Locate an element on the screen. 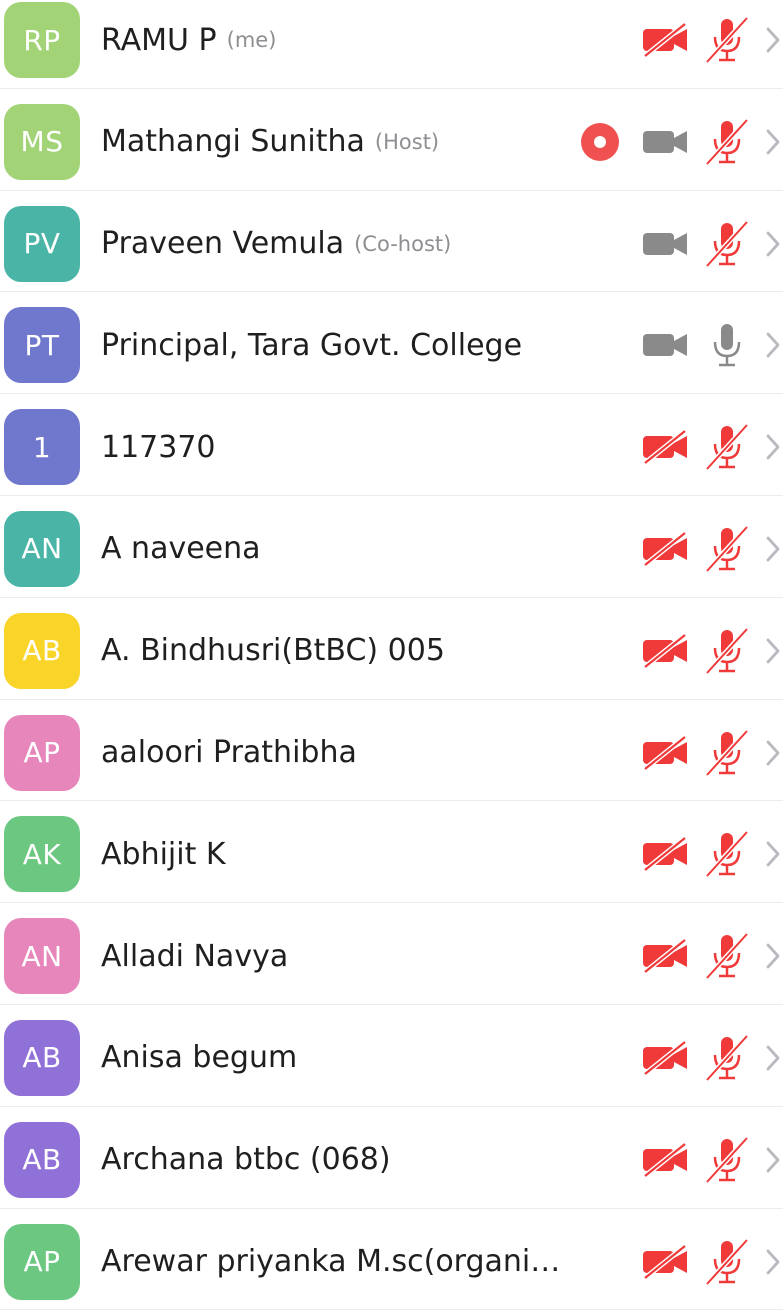 The width and height of the screenshot is (783, 1315). participant-name-wrap: aaloori Prathibha is located at coordinates (336, 753).